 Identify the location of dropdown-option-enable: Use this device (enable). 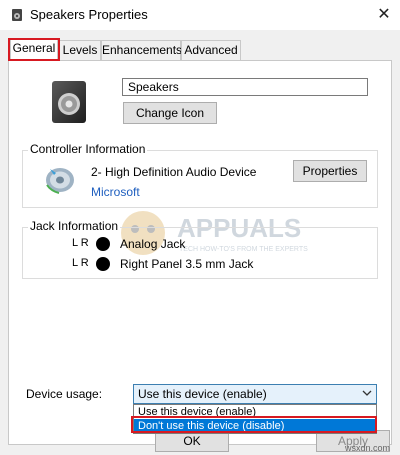
(255, 412).